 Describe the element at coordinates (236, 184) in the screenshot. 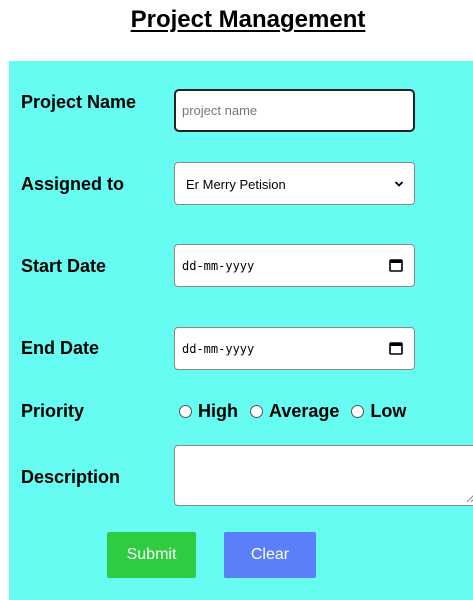

I see `assigned-to-value: Er Merry Petision` at that location.